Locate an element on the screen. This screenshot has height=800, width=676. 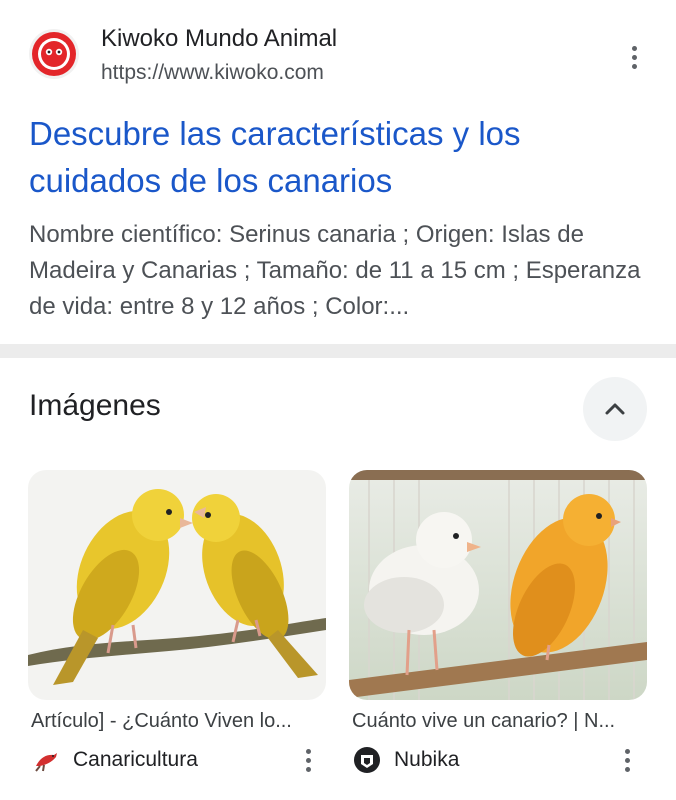
site-url: https://www.kiwoko.com is located at coordinates (212, 73).